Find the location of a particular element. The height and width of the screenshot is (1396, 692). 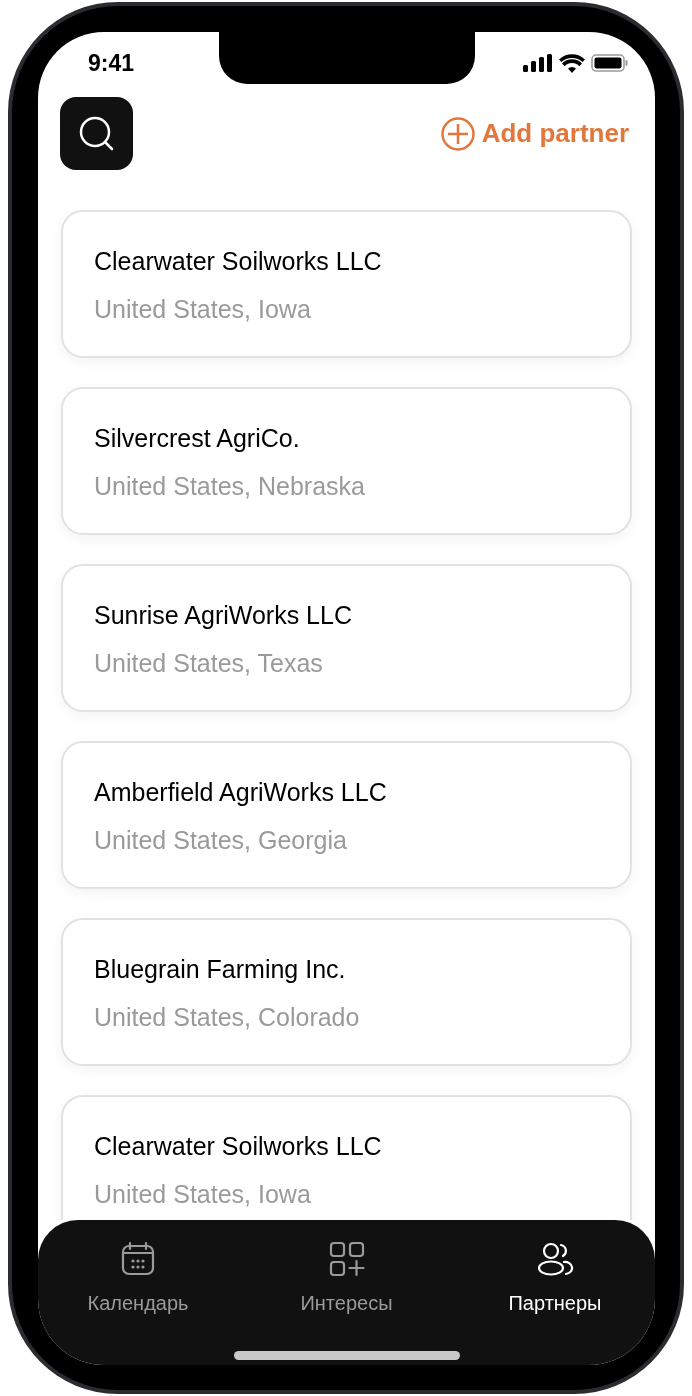

grid-plus-icon is located at coordinates (346, 1259).